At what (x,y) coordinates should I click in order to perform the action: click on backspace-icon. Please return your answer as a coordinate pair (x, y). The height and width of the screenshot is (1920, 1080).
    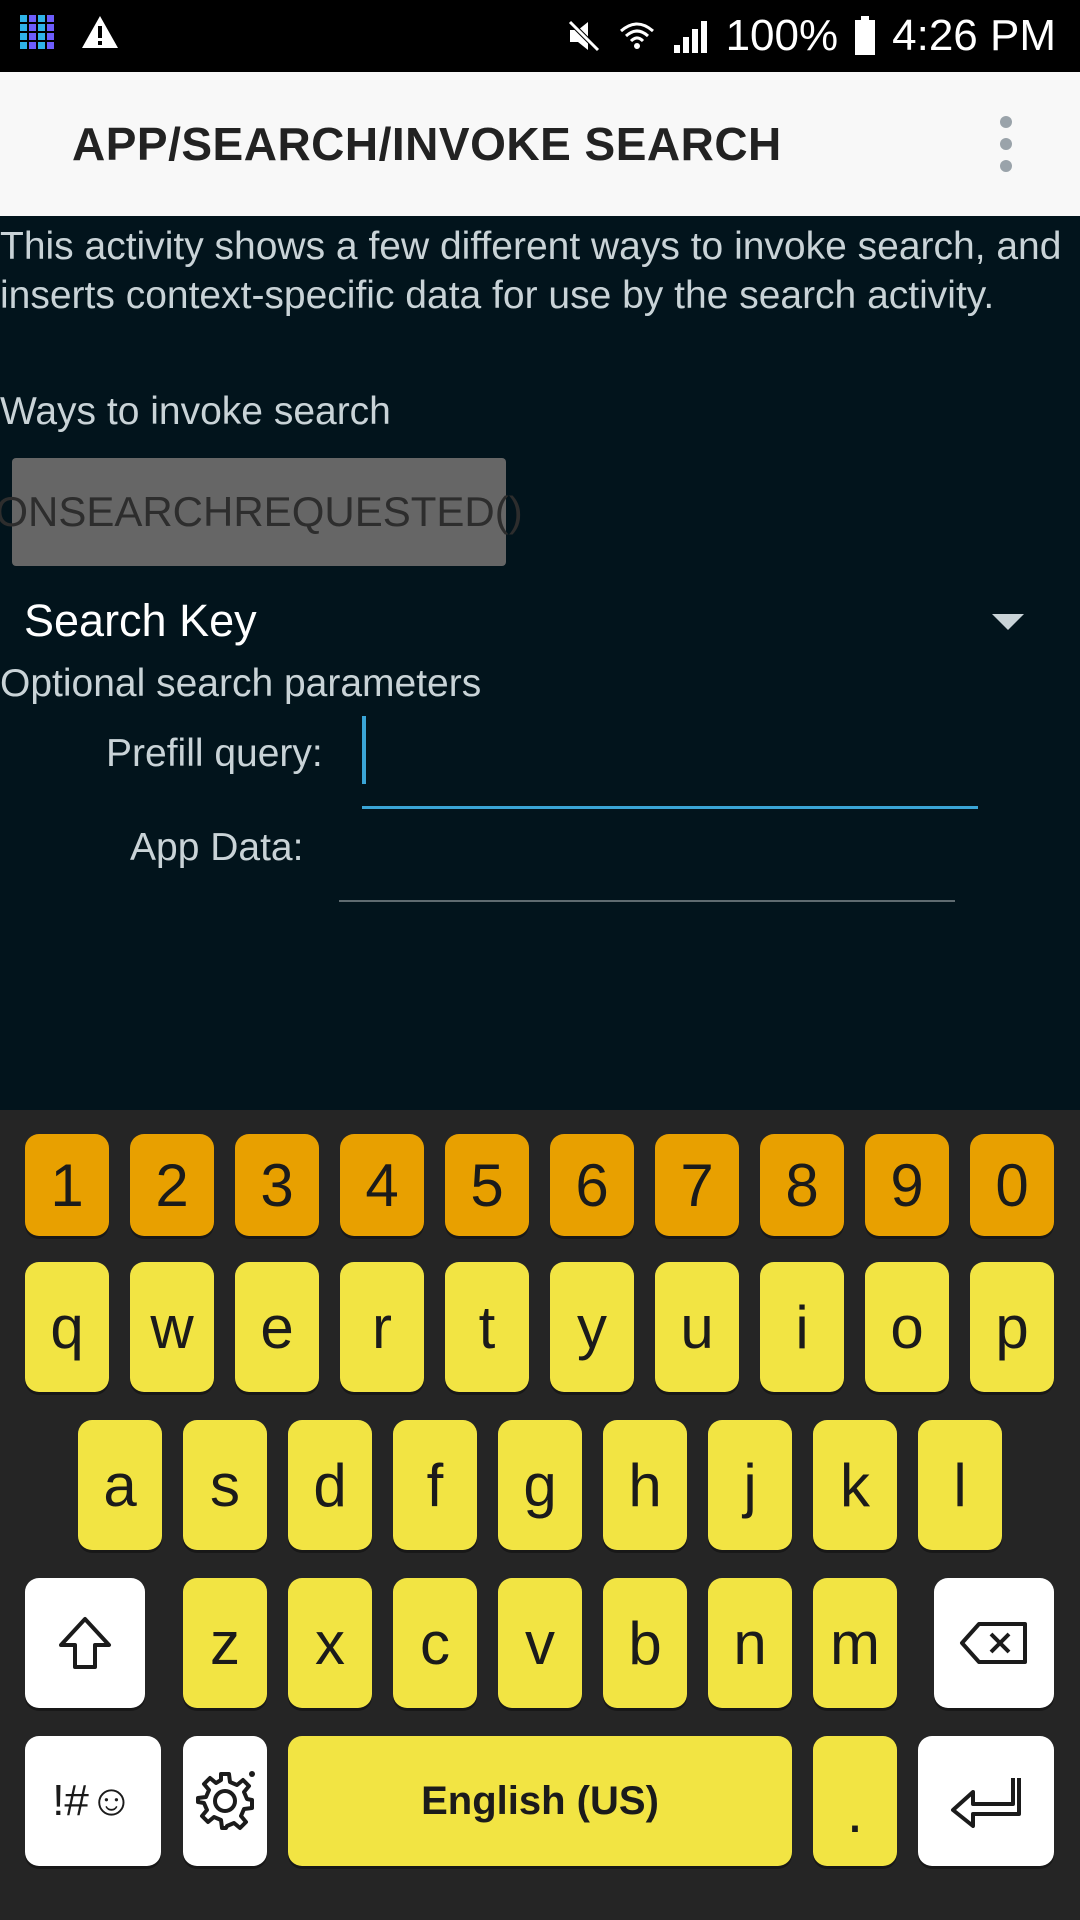
    Looking at the image, I should click on (993, 1643).